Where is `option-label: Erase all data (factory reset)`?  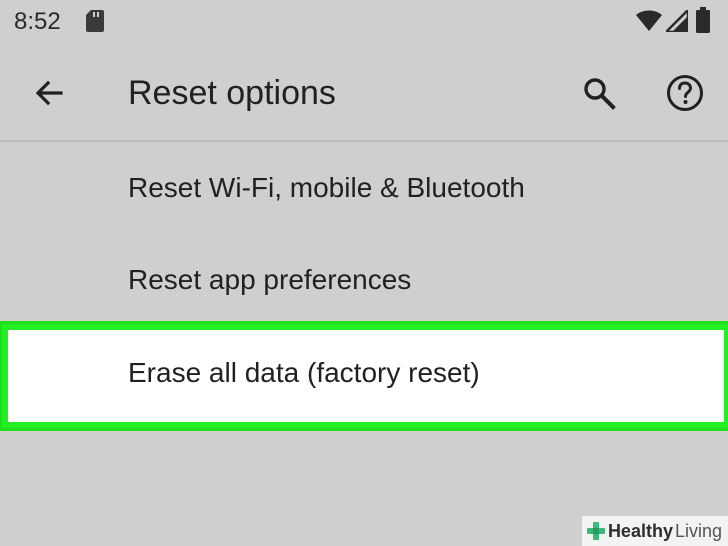
option-label: Erase all data (factory reset) is located at coordinates (304, 372).